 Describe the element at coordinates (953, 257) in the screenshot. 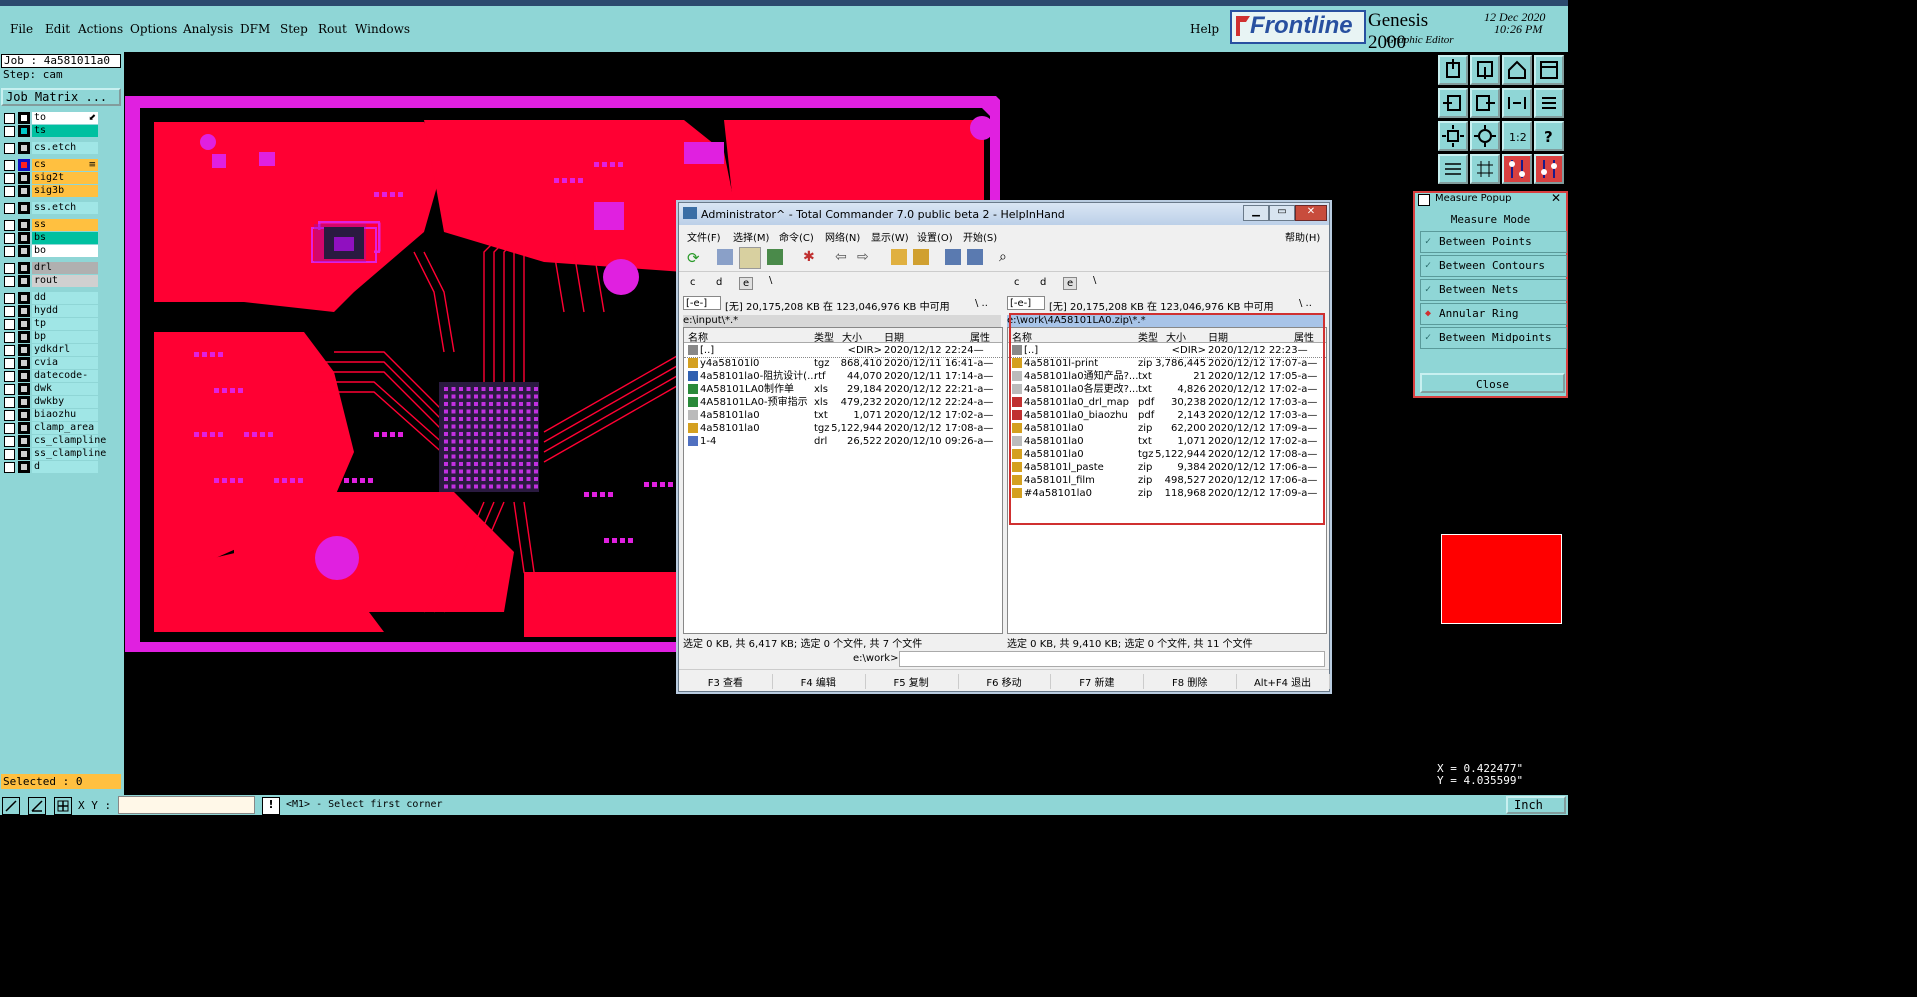

I see `ftp-icon` at that location.